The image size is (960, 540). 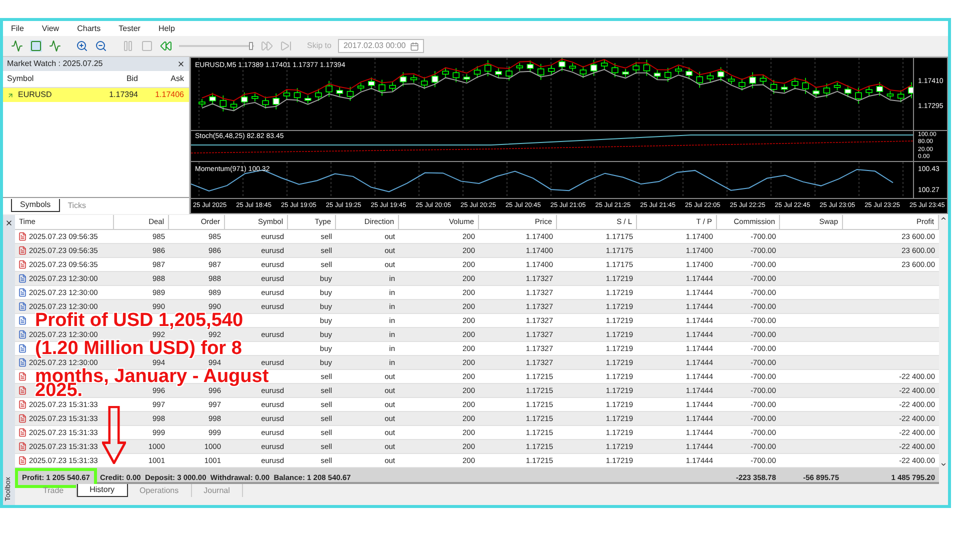 I want to click on column-header: Ask, so click(x=165, y=79).